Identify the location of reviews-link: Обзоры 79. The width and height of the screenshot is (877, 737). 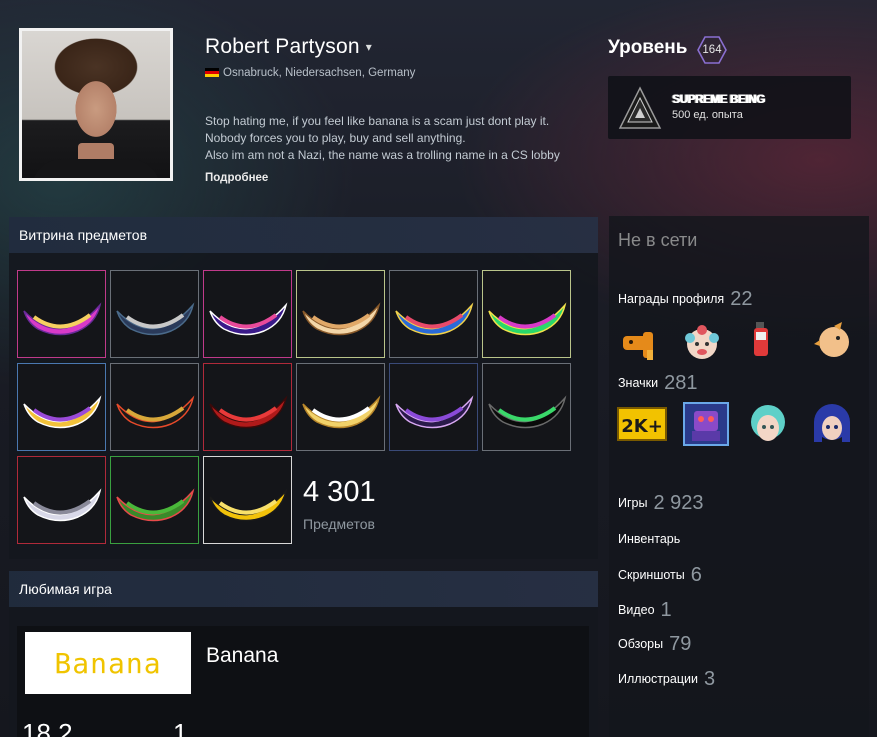
(654, 644).